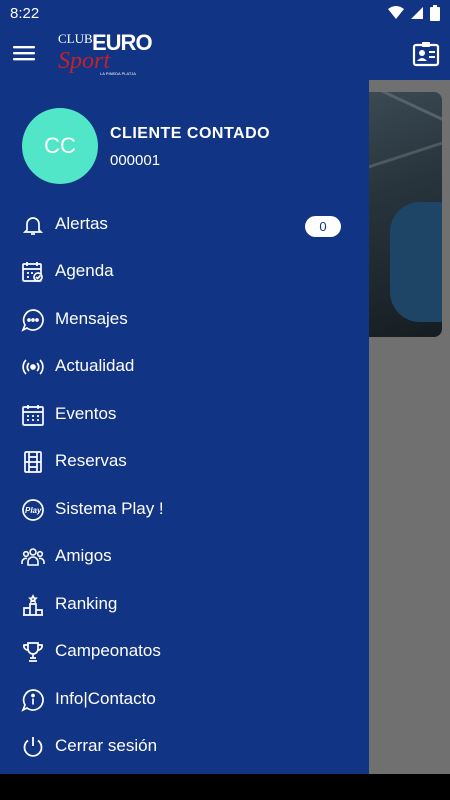 The image size is (450, 800). What do you see at coordinates (184, 605) in the screenshot?
I see `menu-item-ranking: Ranking` at bounding box center [184, 605].